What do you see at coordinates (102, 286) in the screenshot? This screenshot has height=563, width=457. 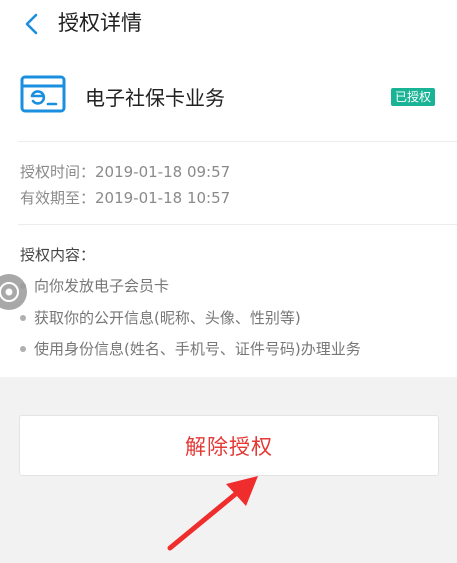 I see `permission-text: 向你发放电子会员卡` at bounding box center [102, 286].